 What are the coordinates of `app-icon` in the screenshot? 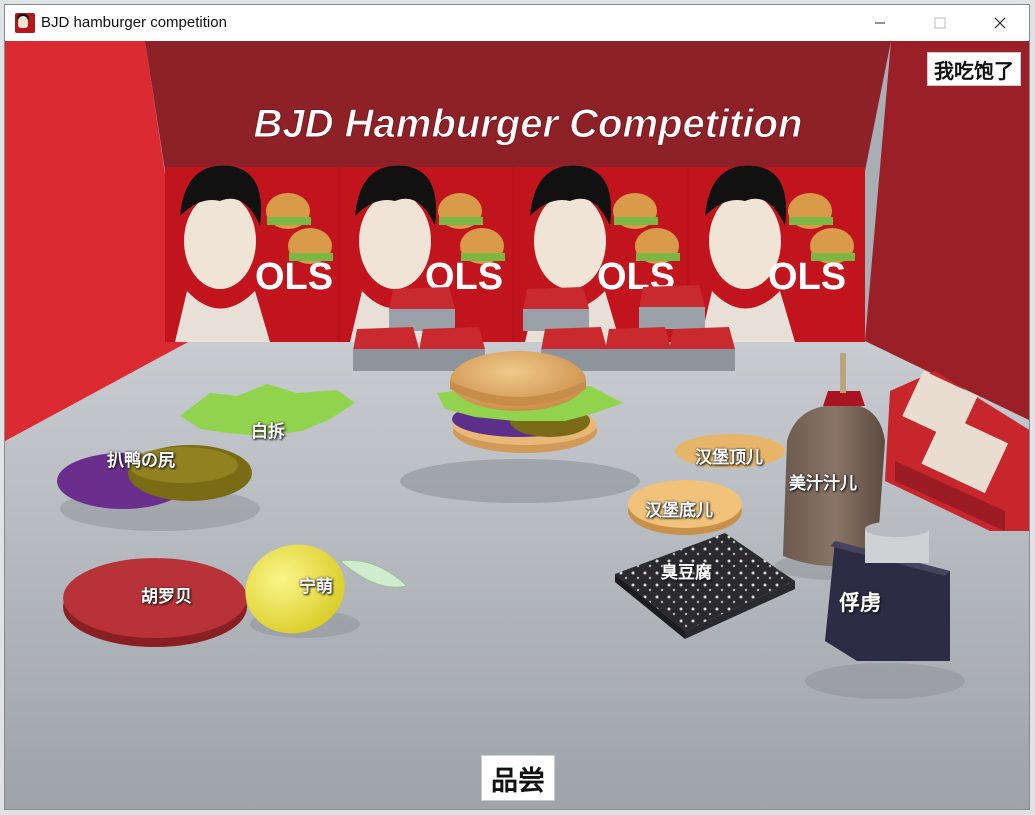 It's located at (25, 23).